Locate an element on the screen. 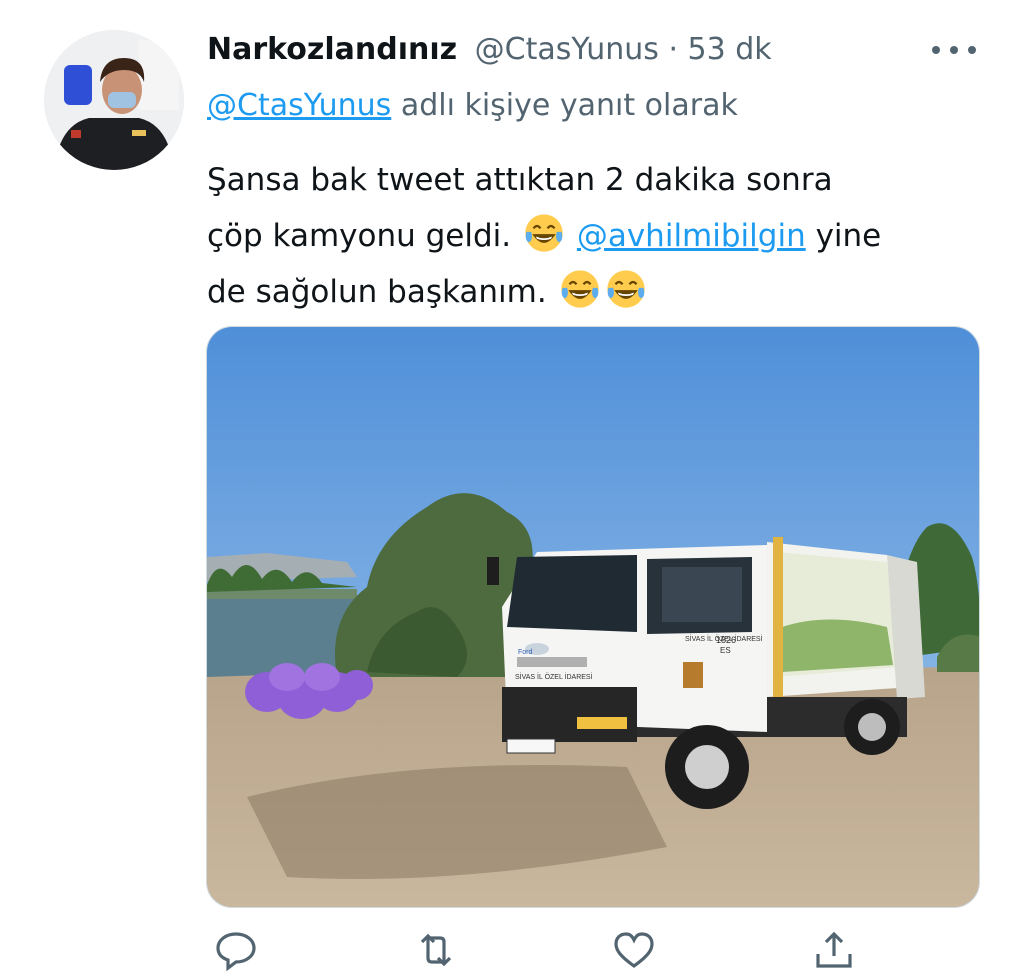 This screenshot has width=1024, height=978. tweet-action-bar is located at coordinates (512, 952).